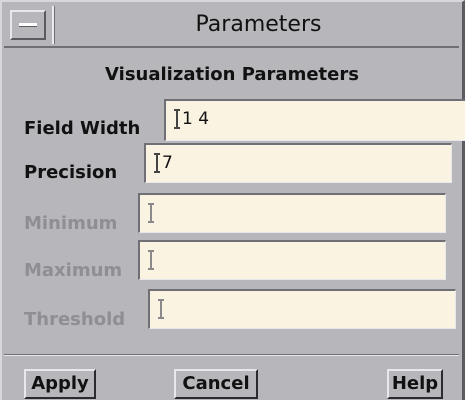 This screenshot has width=465, height=400. What do you see at coordinates (73, 270) in the screenshot?
I see `maximum-label: Maximum` at bounding box center [73, 270].